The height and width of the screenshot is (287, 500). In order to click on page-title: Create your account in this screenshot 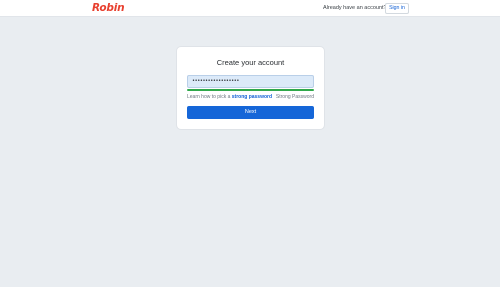, I will do `click(250, 62)`.